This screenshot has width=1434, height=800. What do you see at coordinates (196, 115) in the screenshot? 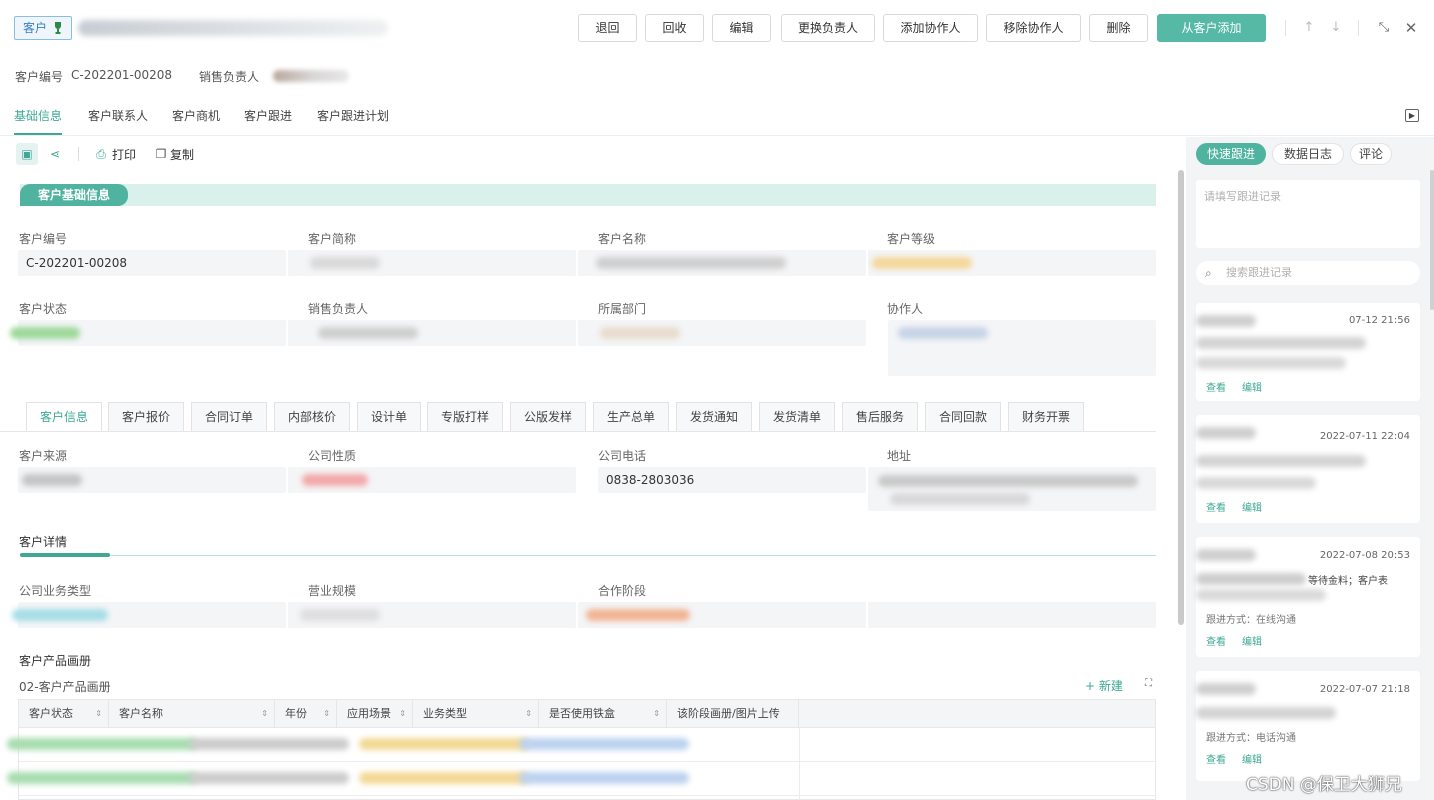
I see `tab-customer-opportunities: 客户商机` at bounding box center [196, 115].